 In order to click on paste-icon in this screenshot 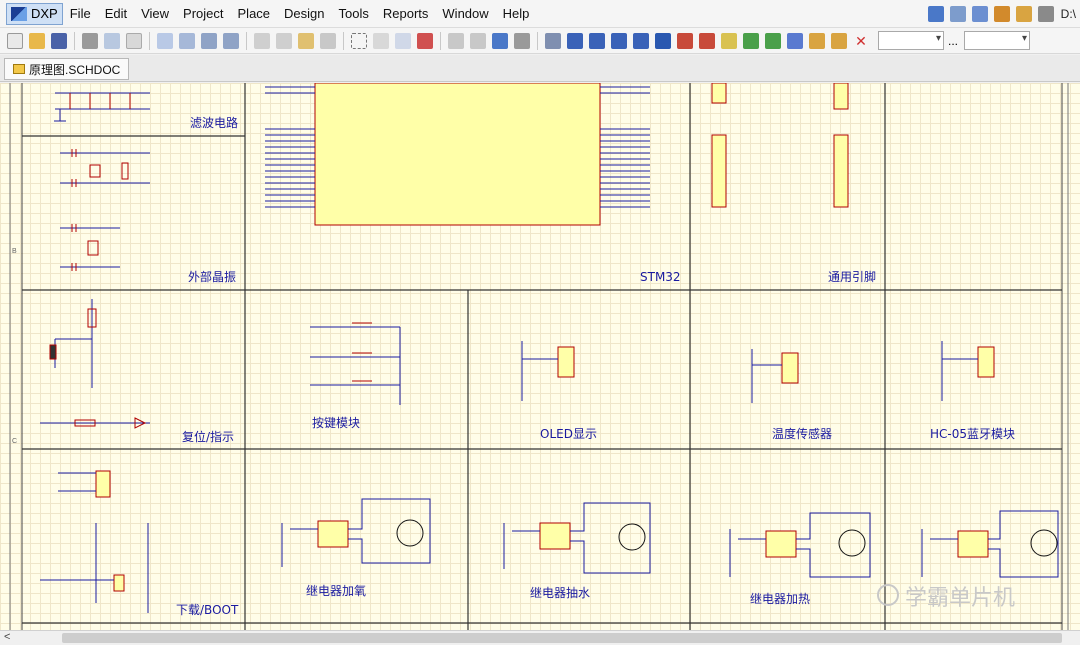, I will do `click(306, 40)`.